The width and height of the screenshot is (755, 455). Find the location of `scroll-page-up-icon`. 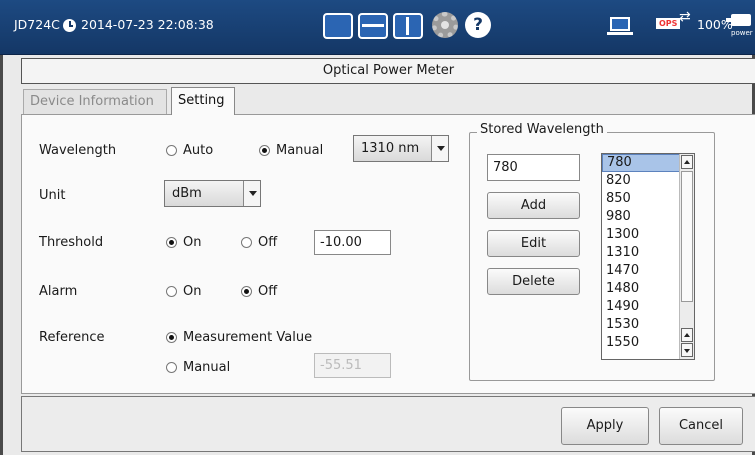

scroll-page-up-icon is located at coordinates (687, 335).